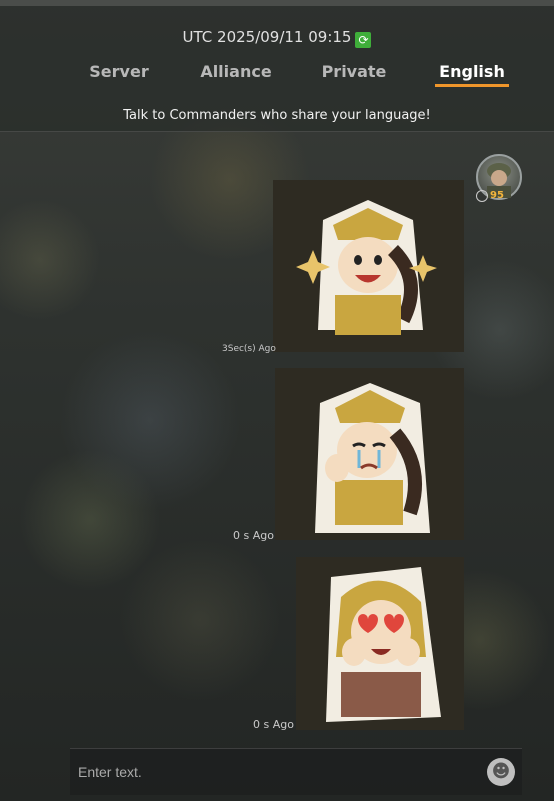 The image size is (554, 801). Describe the element at coordinates (363, 40) in the screenshot. I see `sync-icon: ⟳` at that location.